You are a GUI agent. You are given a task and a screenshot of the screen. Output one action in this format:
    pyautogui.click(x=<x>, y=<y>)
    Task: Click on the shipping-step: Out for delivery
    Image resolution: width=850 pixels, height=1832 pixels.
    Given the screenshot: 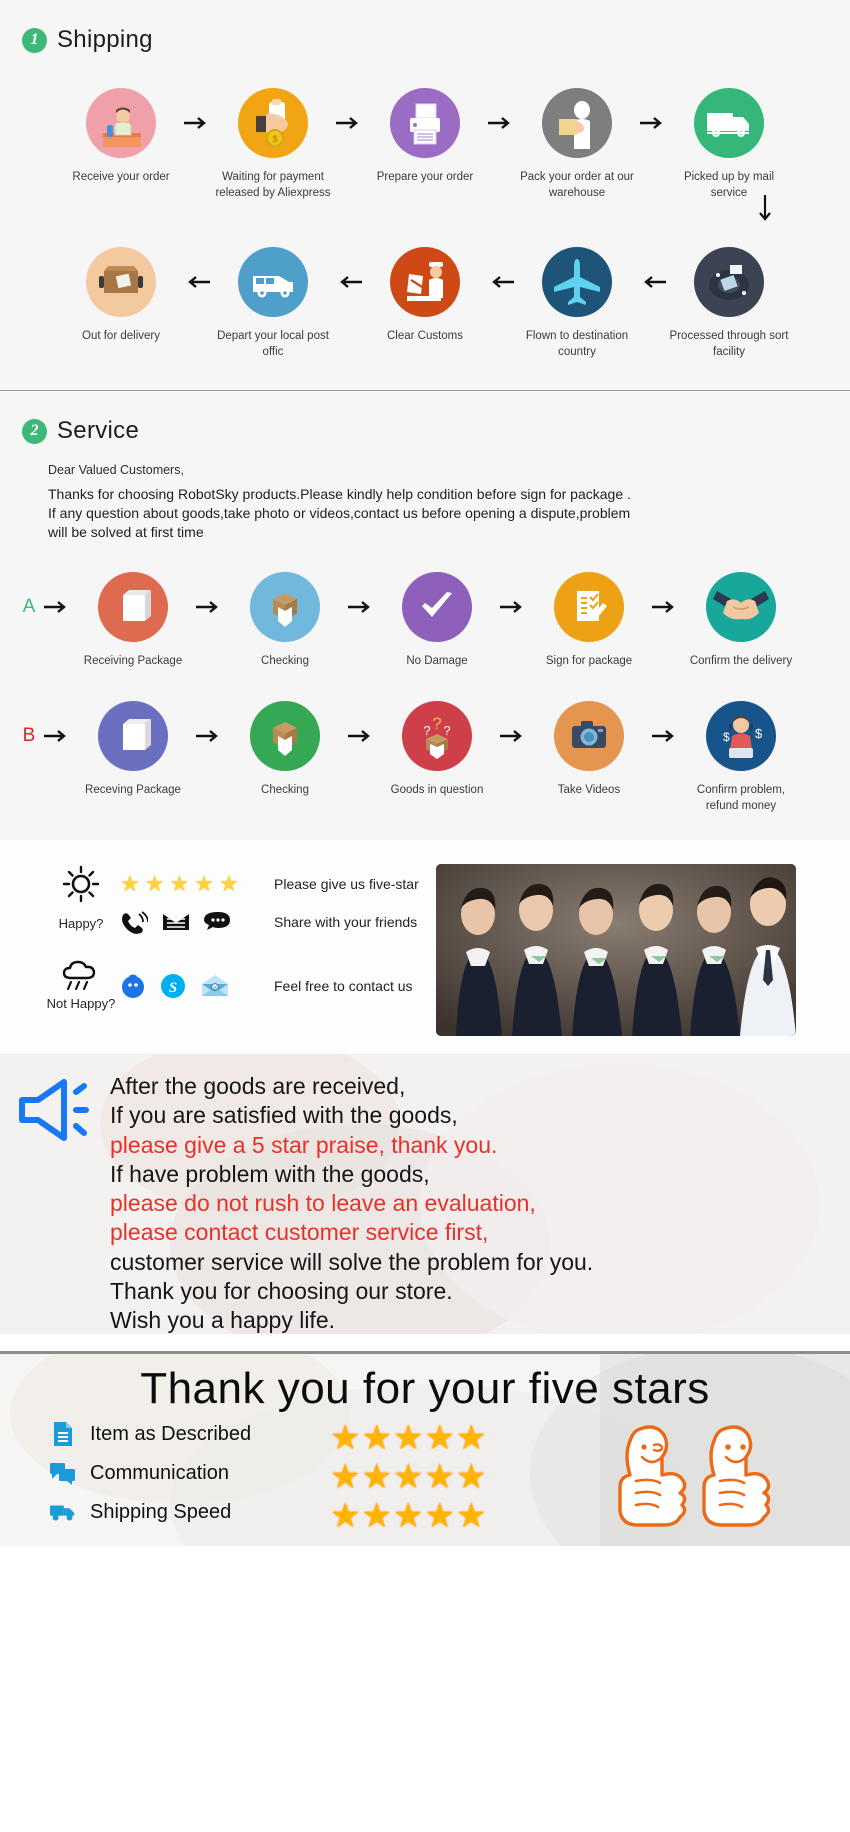 What is the action you would take?
    pyautogui.click(x=121, y=296)
    